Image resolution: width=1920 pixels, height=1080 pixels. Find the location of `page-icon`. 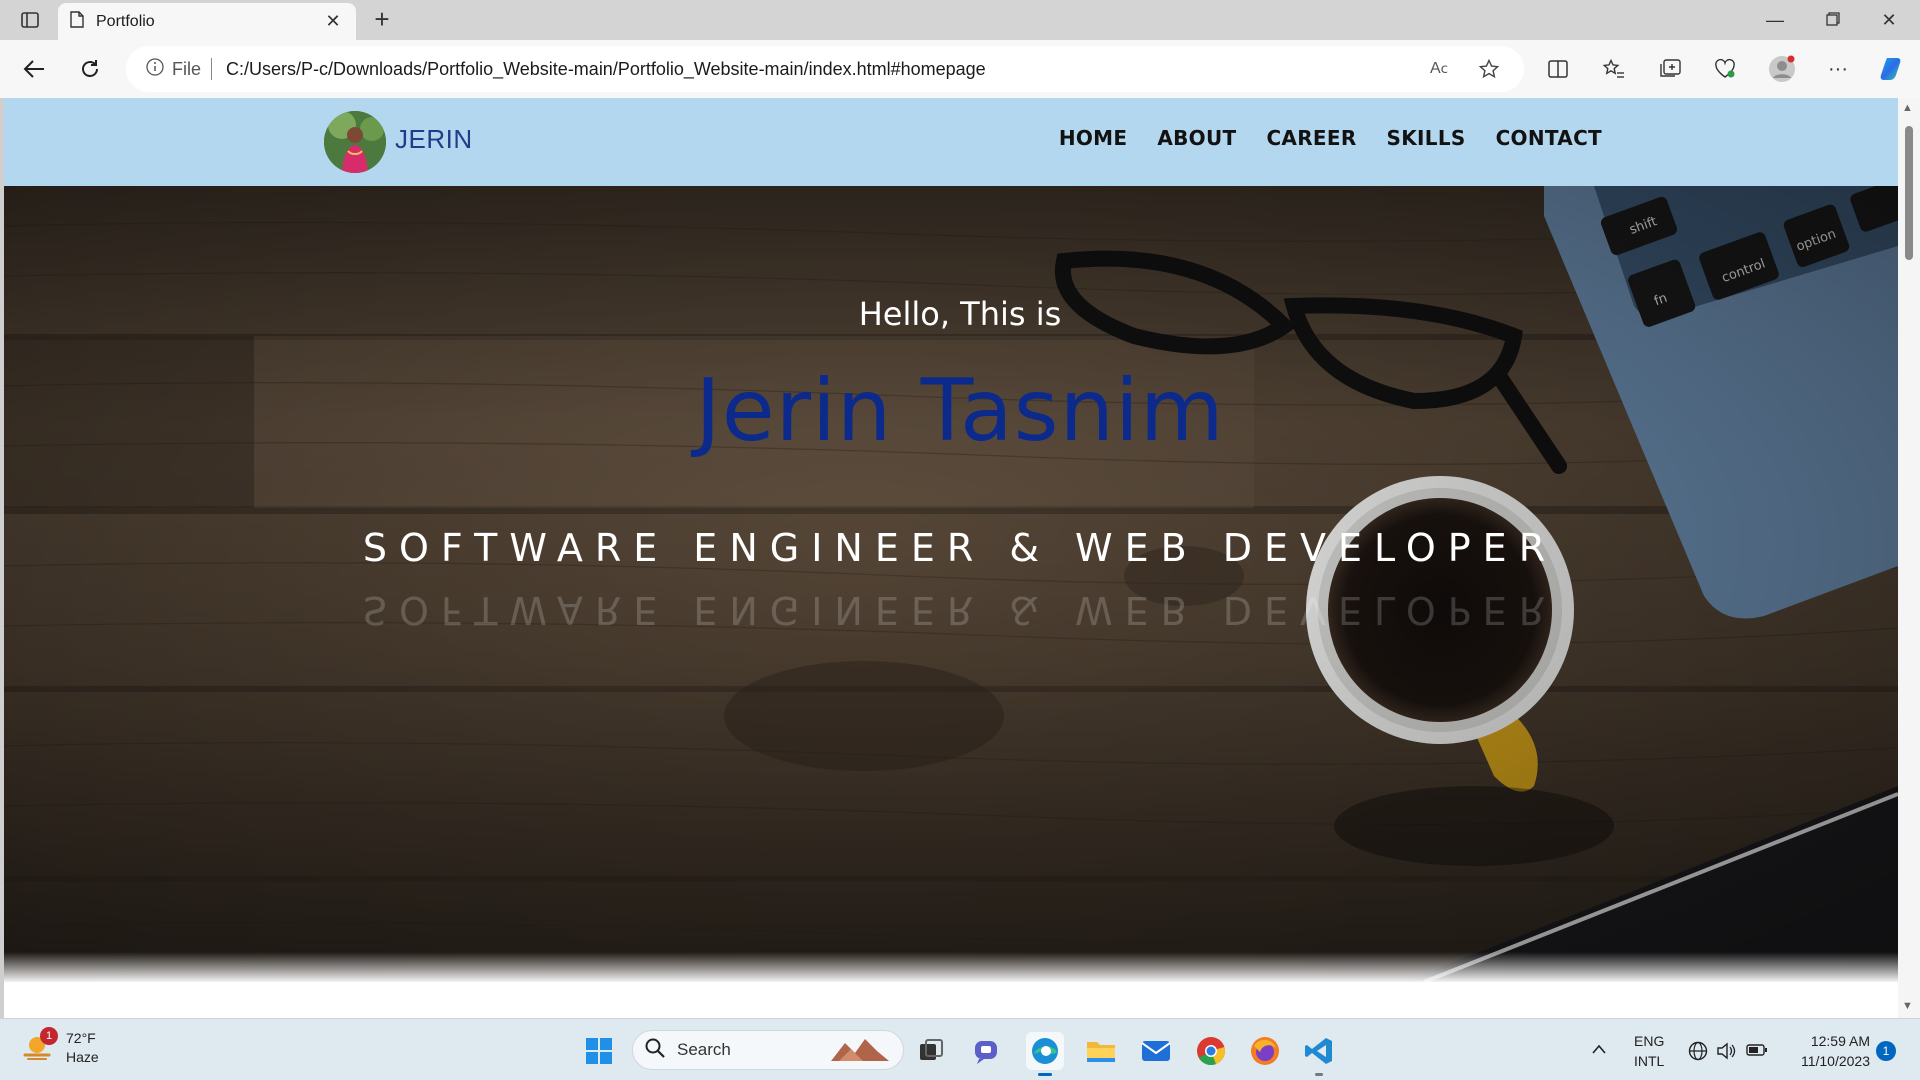

page-icon is located at coordinates (77, 21).